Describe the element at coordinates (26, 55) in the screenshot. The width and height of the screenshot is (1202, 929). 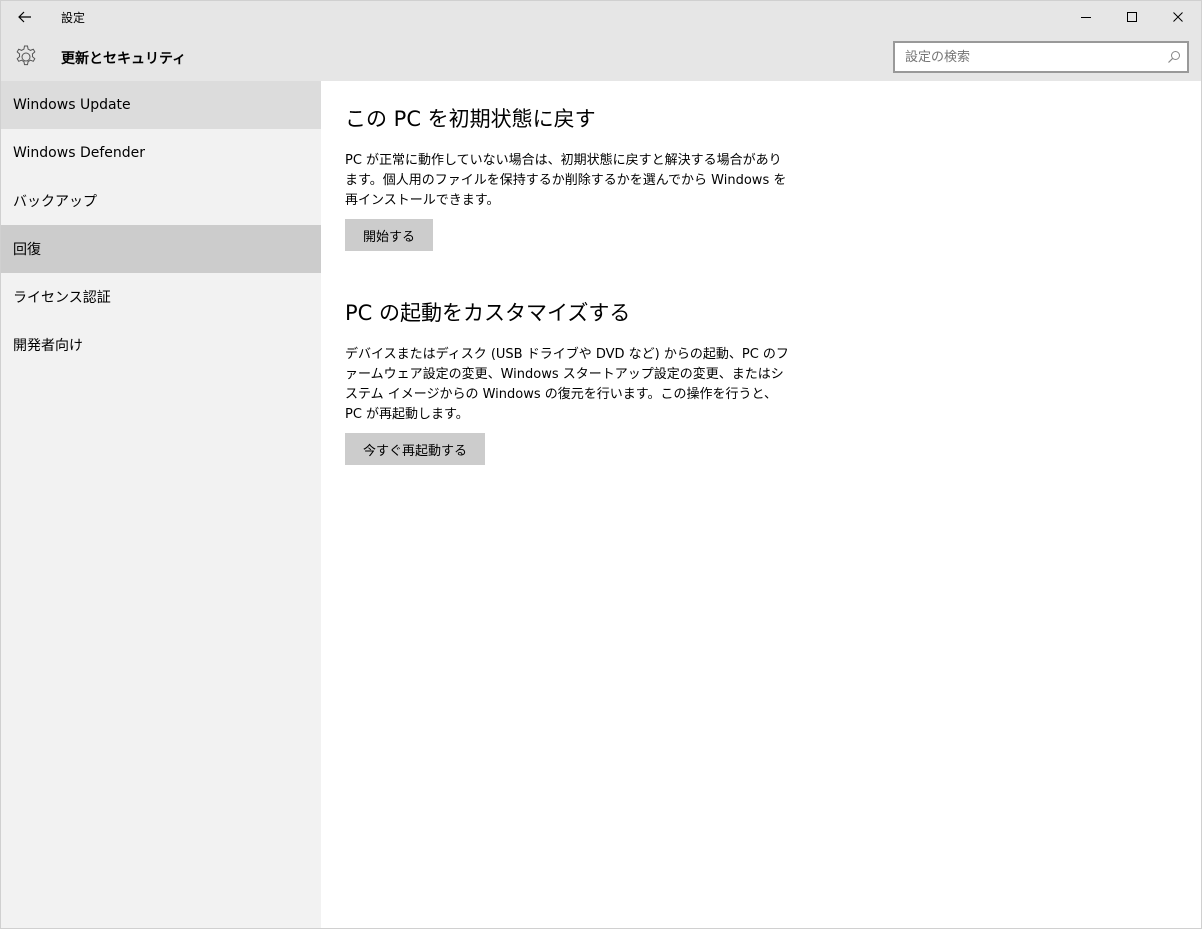
I see `gear-icon` at that location.